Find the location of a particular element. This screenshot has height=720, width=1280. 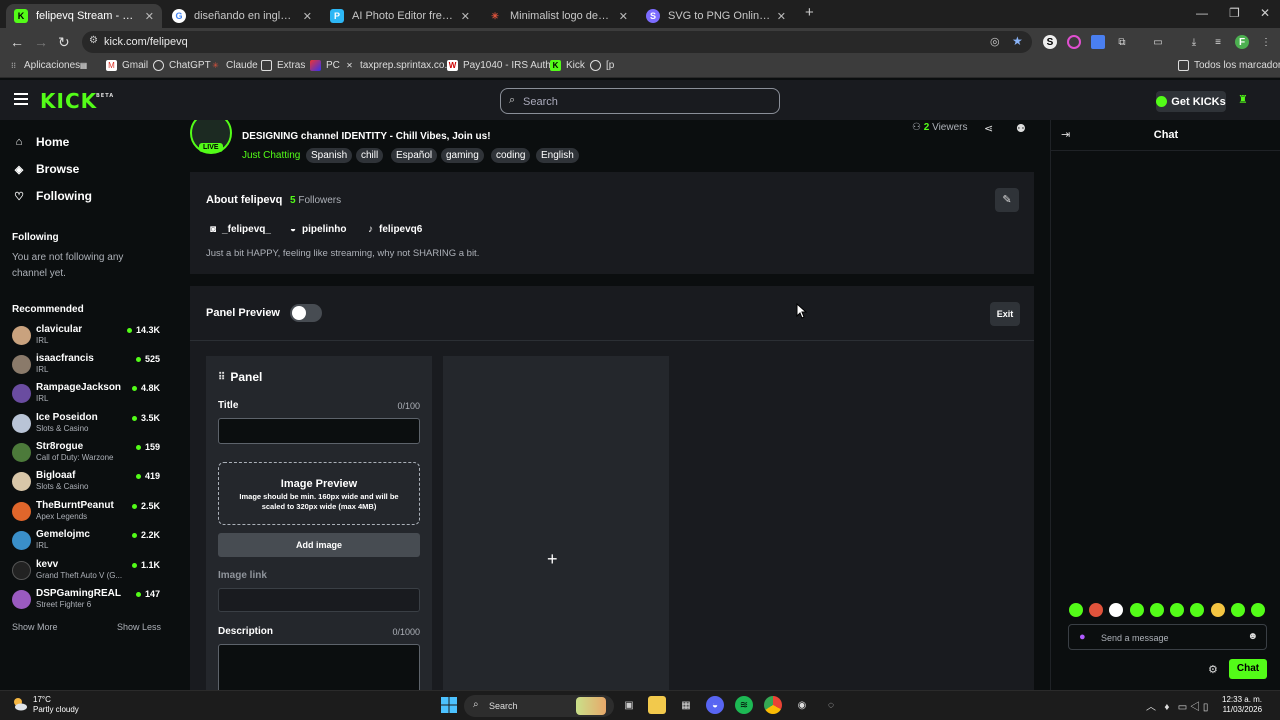

puzzle-icon: ⧉ is located at coordinates (1122, 42).